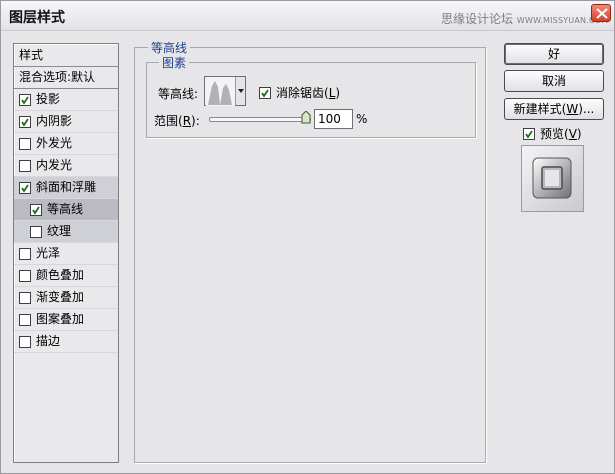 The height and width of the screenshot is (474, 615). I want to click on antialias-label: 消除锯齿(L), so click(308, 92).